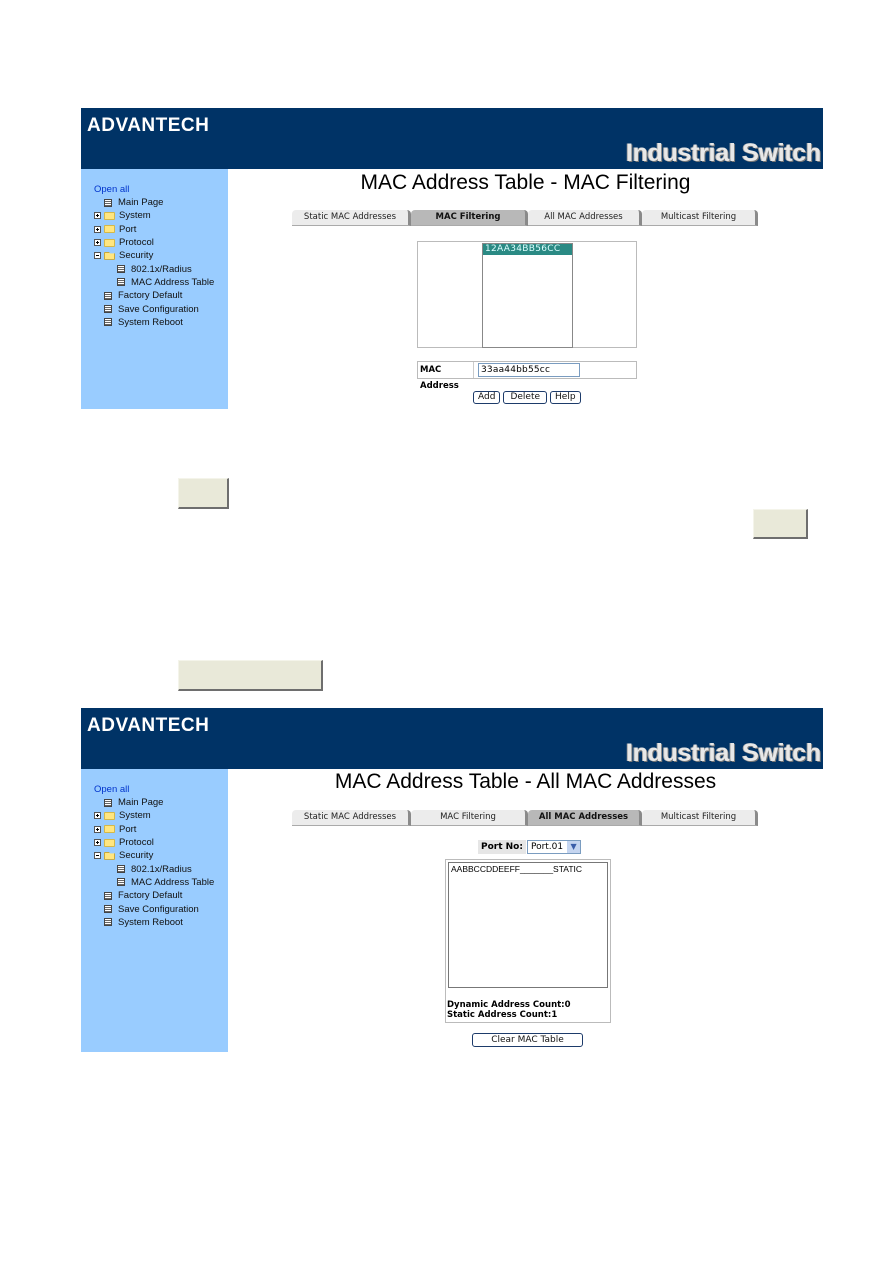  I want to click on mac-address-row: MAC Address, so click(527, 376).